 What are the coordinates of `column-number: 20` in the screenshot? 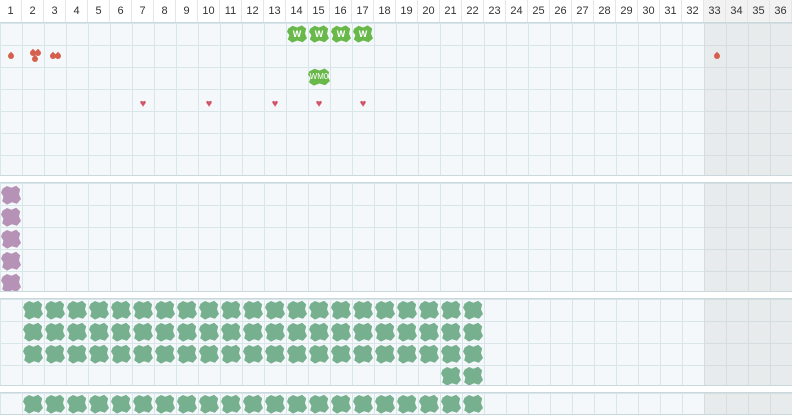 It's located at (429, 11).